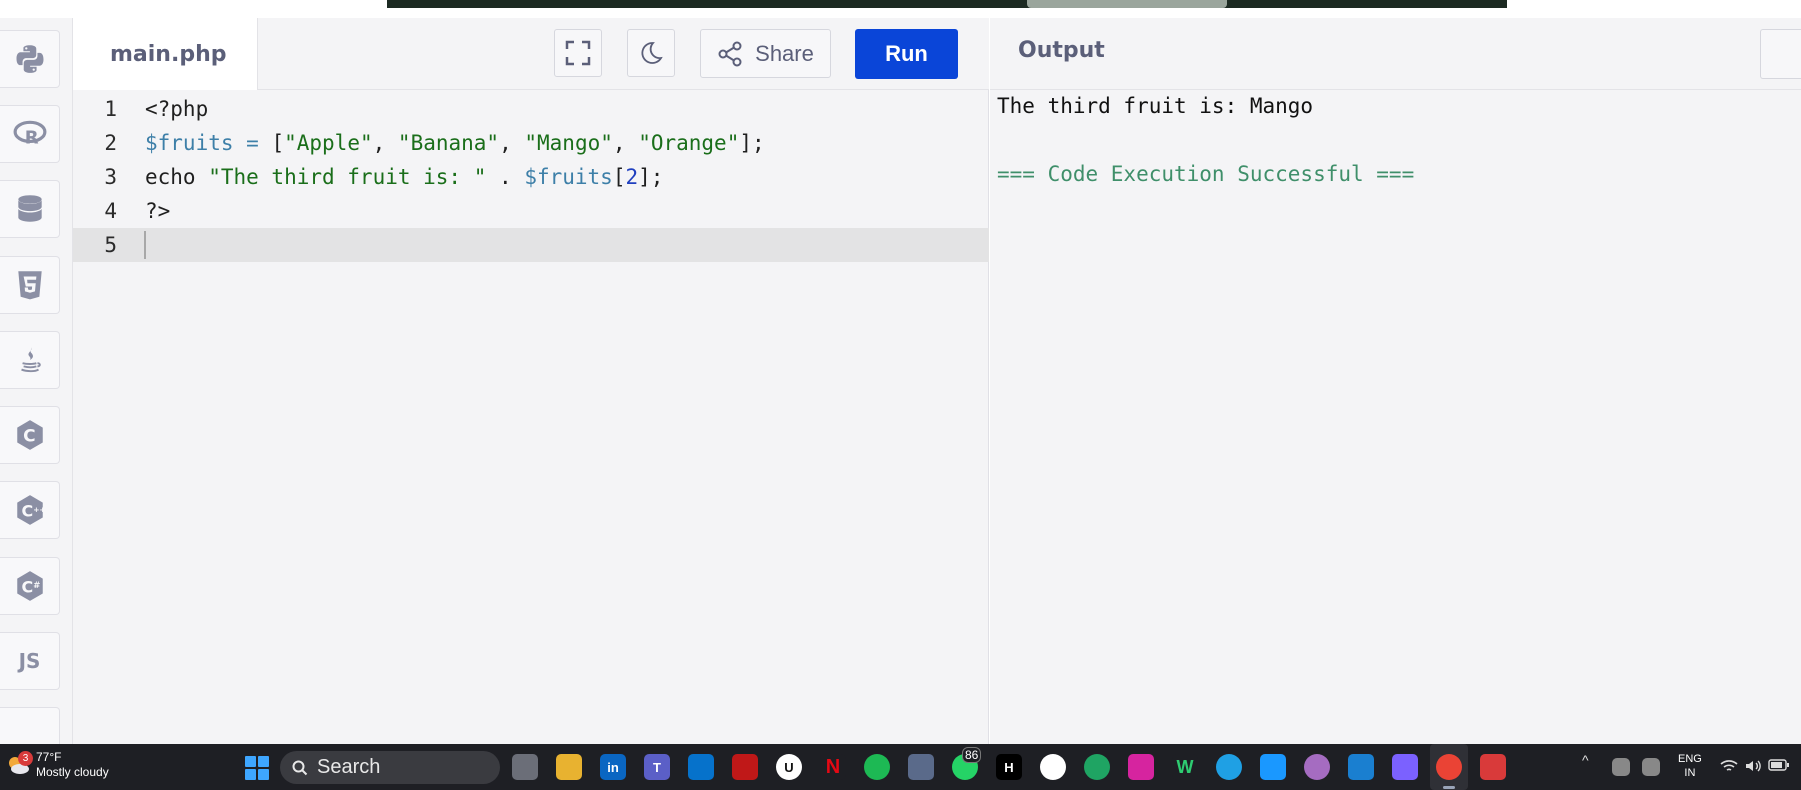 The height and width of the screenshot is (790, 1801). Describe the element at coordinates (30, 209) in the screenshot. I see `sidebar-item-sql` at that location.